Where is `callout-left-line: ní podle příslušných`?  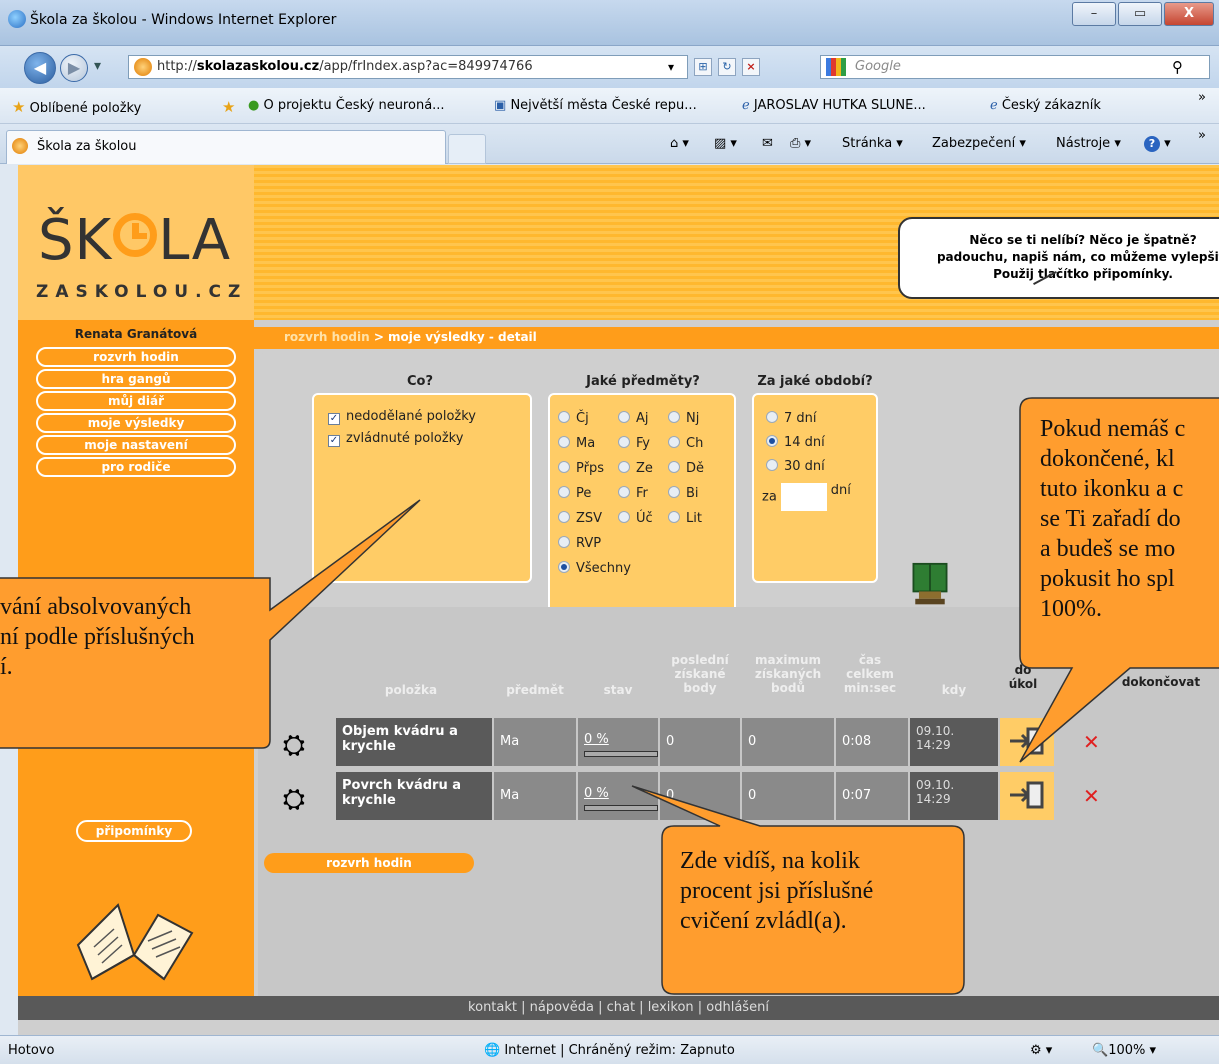
callout-left-line: ní podle příslušných is located at coordinates (97, 637).